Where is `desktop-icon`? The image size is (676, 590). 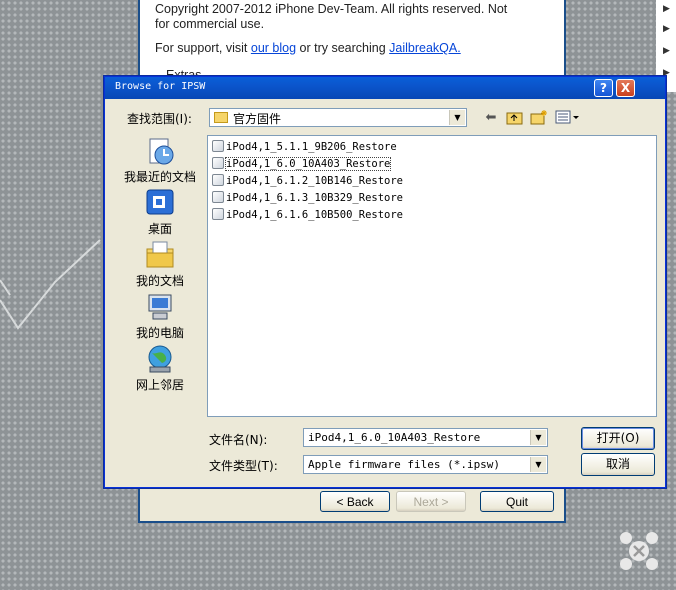 desktop-icon is located at coordinates (160, 202).